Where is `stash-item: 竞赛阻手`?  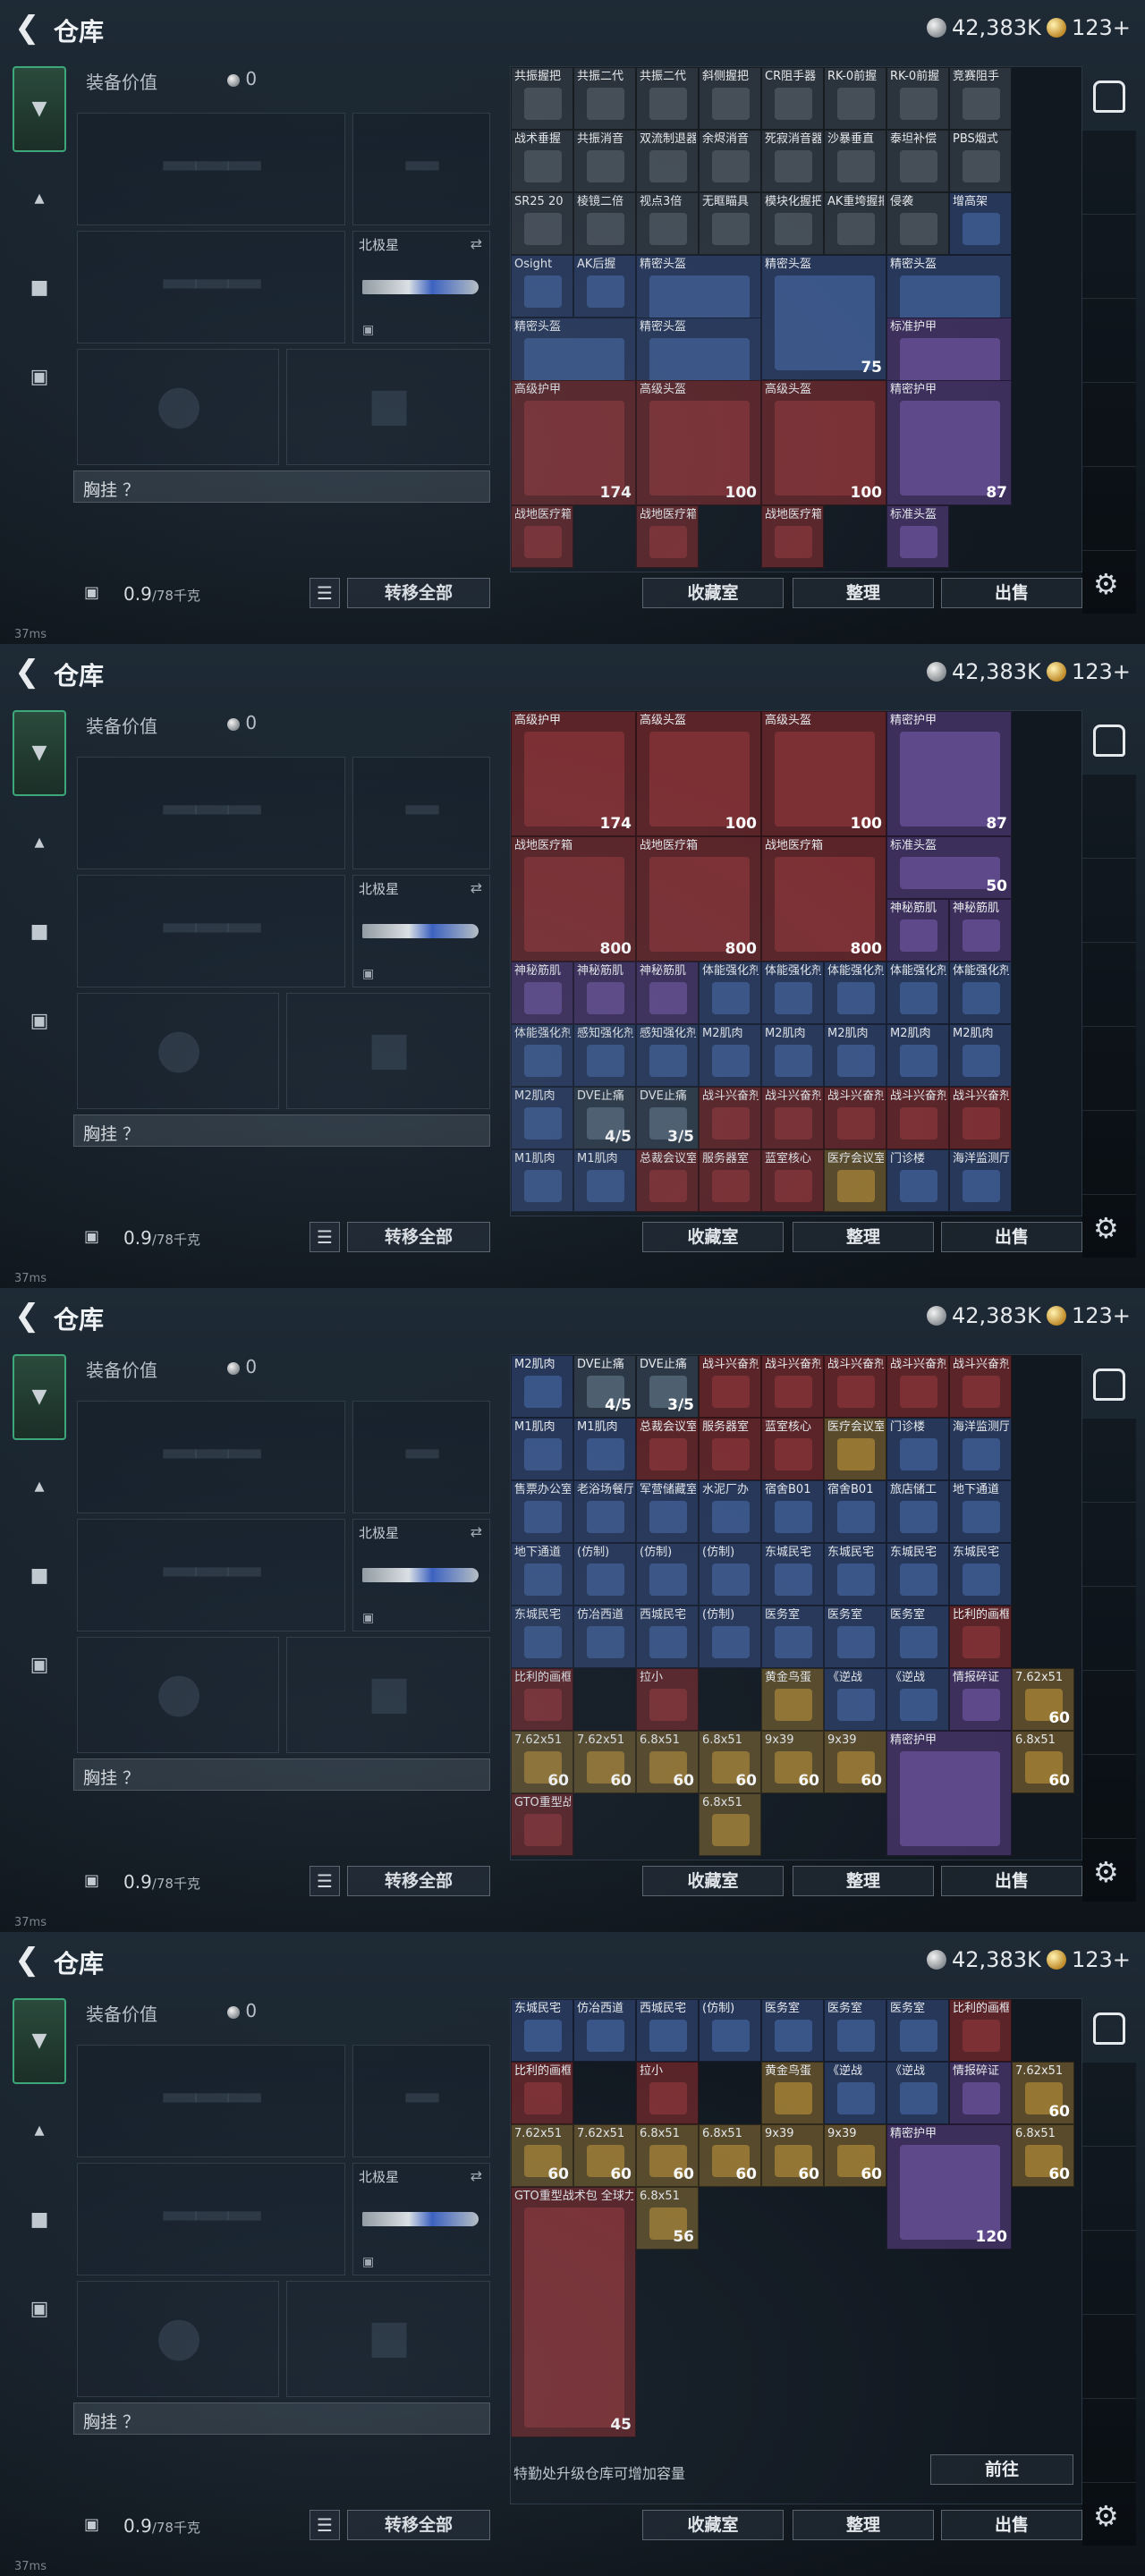 stash-item: 竞赛阻手 is located at coordinates (980, 98).